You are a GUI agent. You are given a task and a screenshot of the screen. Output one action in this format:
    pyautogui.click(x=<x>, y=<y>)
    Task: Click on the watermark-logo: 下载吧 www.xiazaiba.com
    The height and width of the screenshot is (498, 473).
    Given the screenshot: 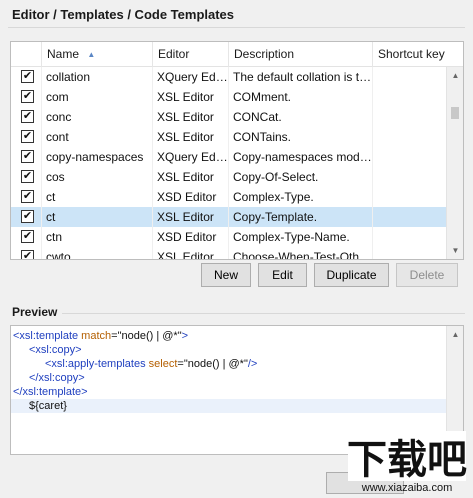 What is the action you would take?
    pyautogui.click(x=405, y=460)
    